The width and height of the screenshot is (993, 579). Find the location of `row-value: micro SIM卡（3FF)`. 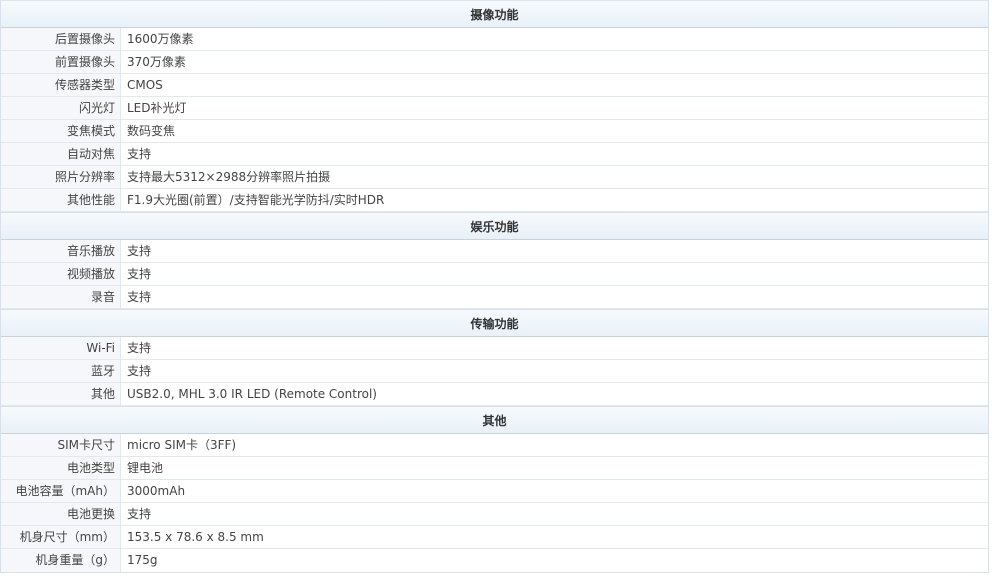

row-value: micro SIM卡（3FF) is located at coordinates (182, 445).